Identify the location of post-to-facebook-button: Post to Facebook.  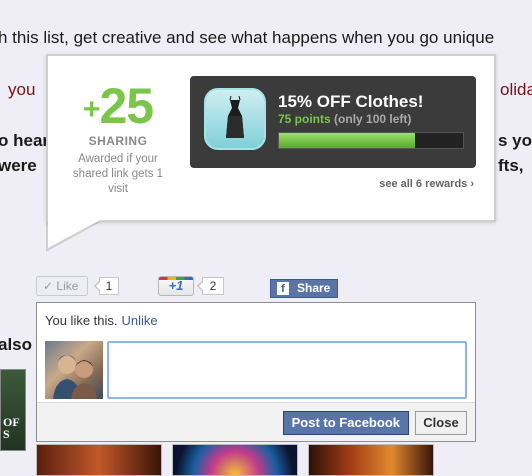
(345, 423).